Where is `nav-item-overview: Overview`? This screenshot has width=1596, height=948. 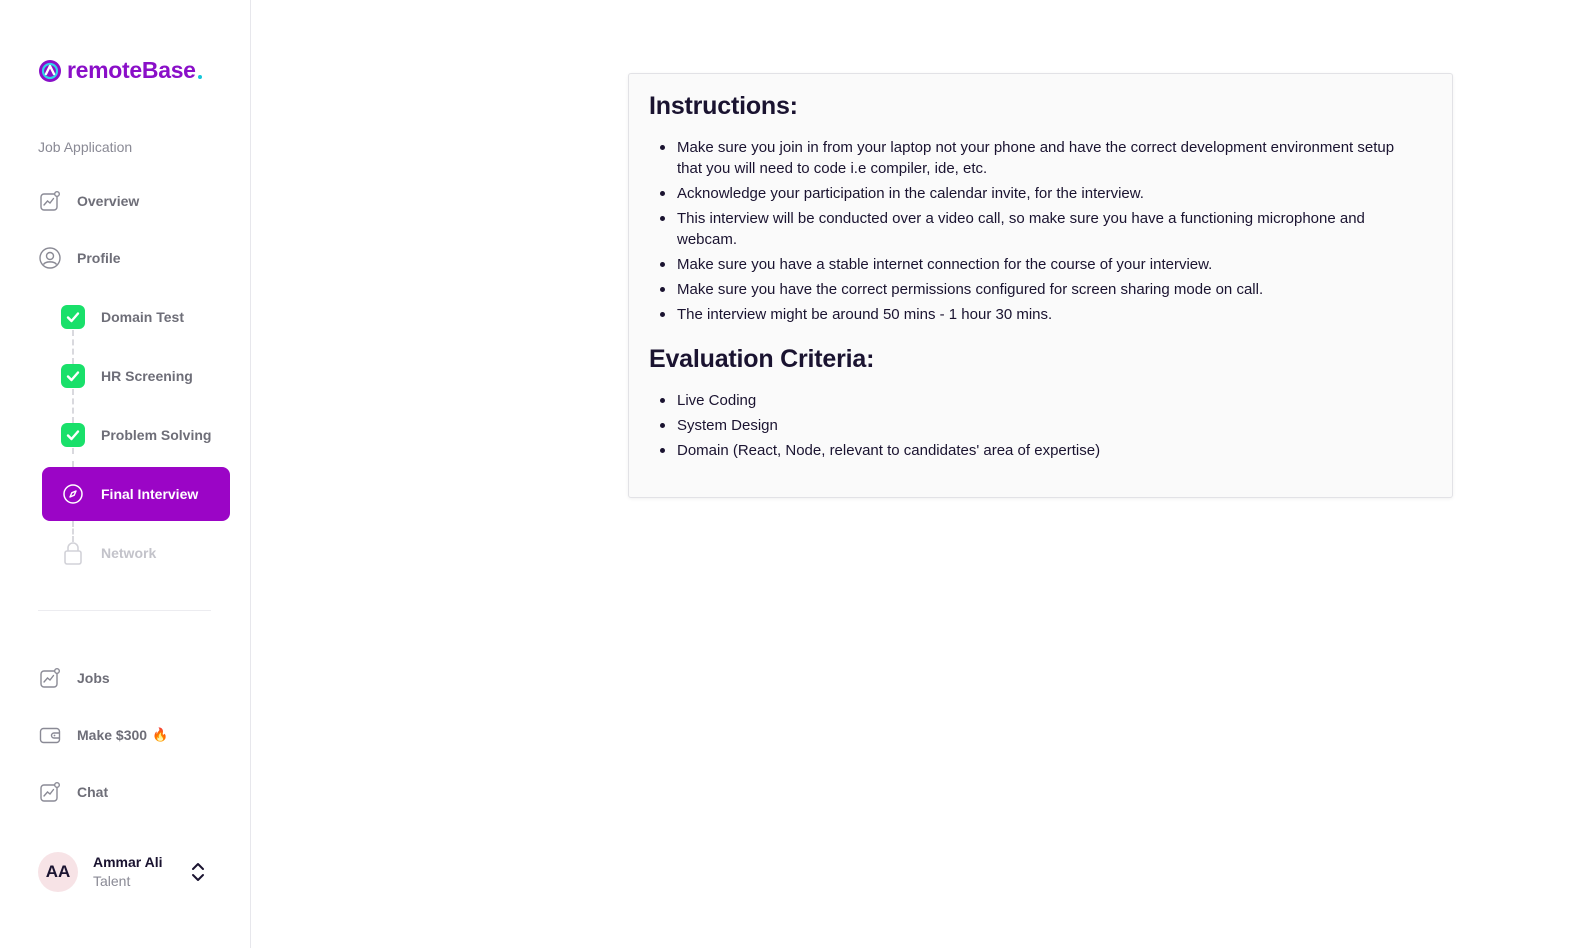 nav-item-overview: Overview is located at coordinates (88, 201).